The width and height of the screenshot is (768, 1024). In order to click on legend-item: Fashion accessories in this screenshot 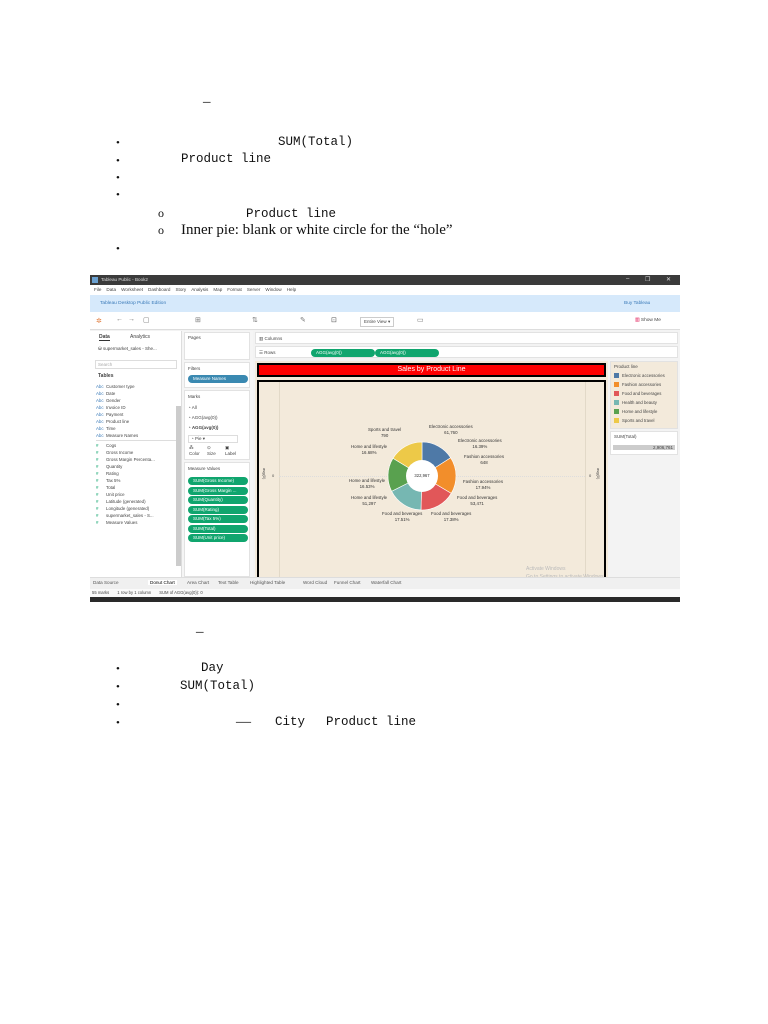, I will do `click(637, 384)`.